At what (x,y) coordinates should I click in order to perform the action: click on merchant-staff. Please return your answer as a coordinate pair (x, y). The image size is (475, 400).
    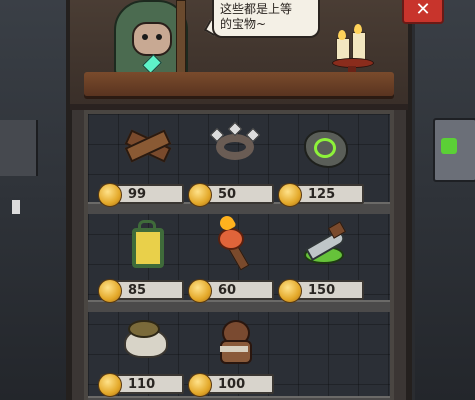
    Looking at the image, I should click on (181, 39).